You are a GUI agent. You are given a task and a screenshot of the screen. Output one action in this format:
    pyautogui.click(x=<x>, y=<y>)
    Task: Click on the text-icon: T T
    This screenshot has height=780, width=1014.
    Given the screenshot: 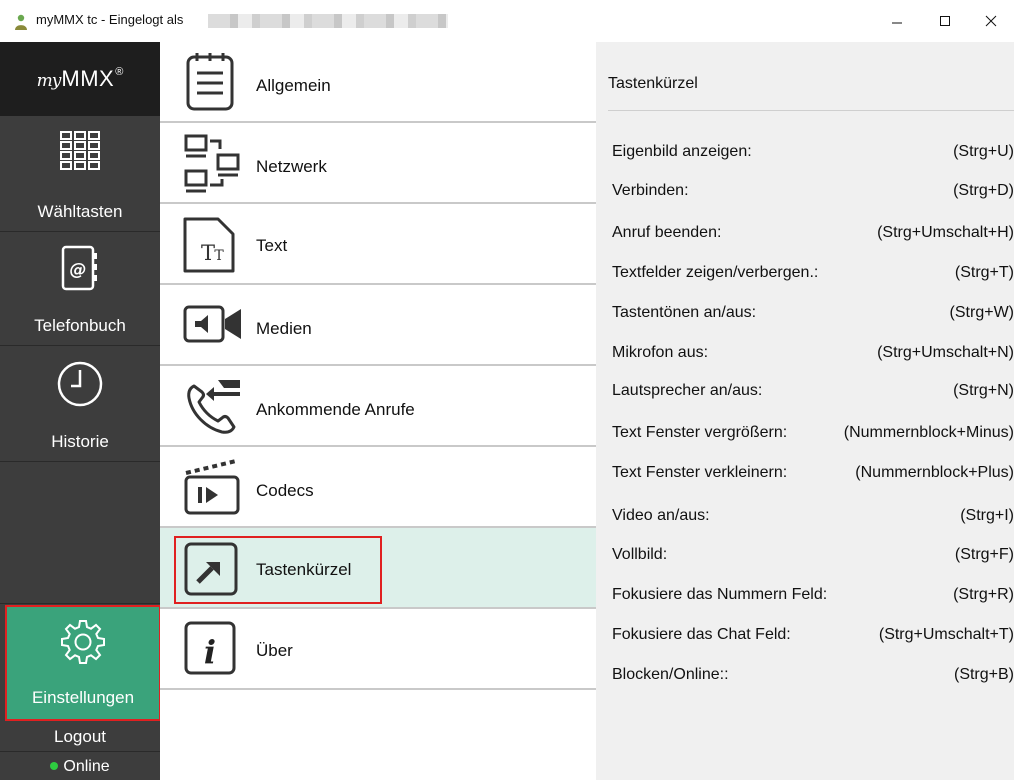 What is the action you would take?
    pyautogui.click(x=209, y=245)
    